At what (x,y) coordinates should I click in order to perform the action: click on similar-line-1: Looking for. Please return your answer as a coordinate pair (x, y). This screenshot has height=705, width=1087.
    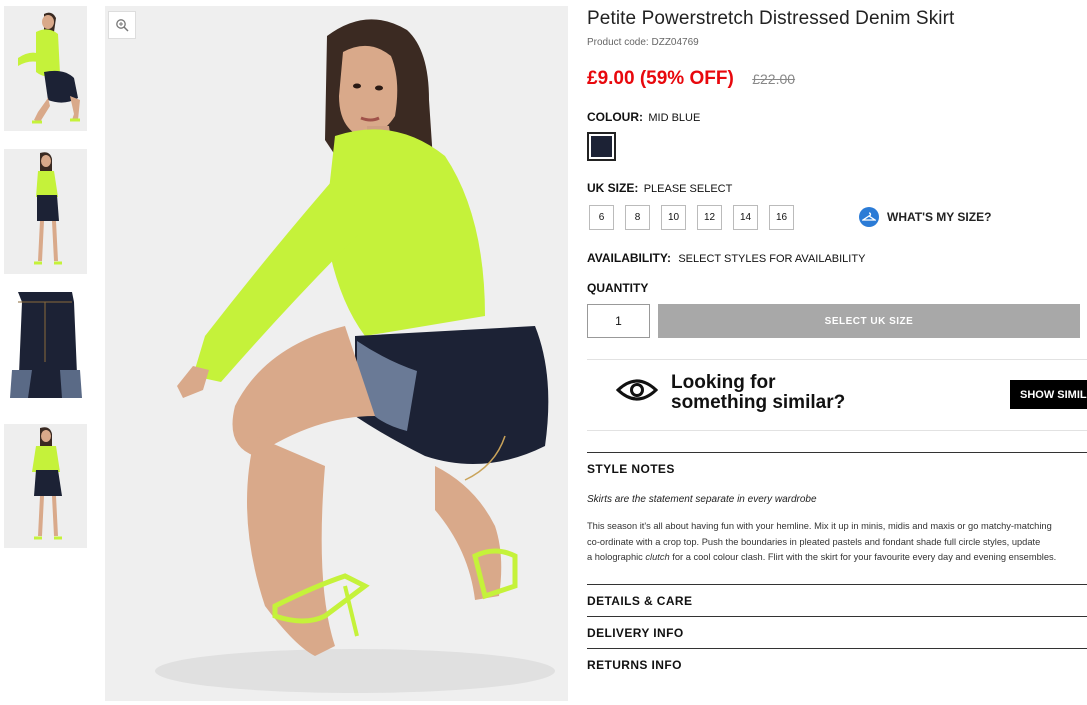
    Looking at the image, I should click on (723, 382).